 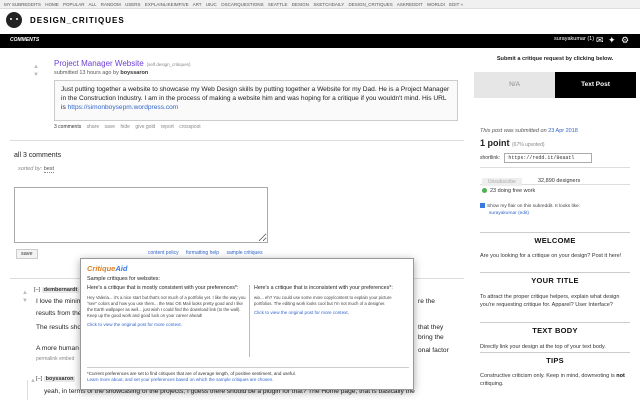 What do you see at coordinates (99, 63) in the screenshot?
I see `post-title-text: Project Manager Website` at bounding box center [99, 63].